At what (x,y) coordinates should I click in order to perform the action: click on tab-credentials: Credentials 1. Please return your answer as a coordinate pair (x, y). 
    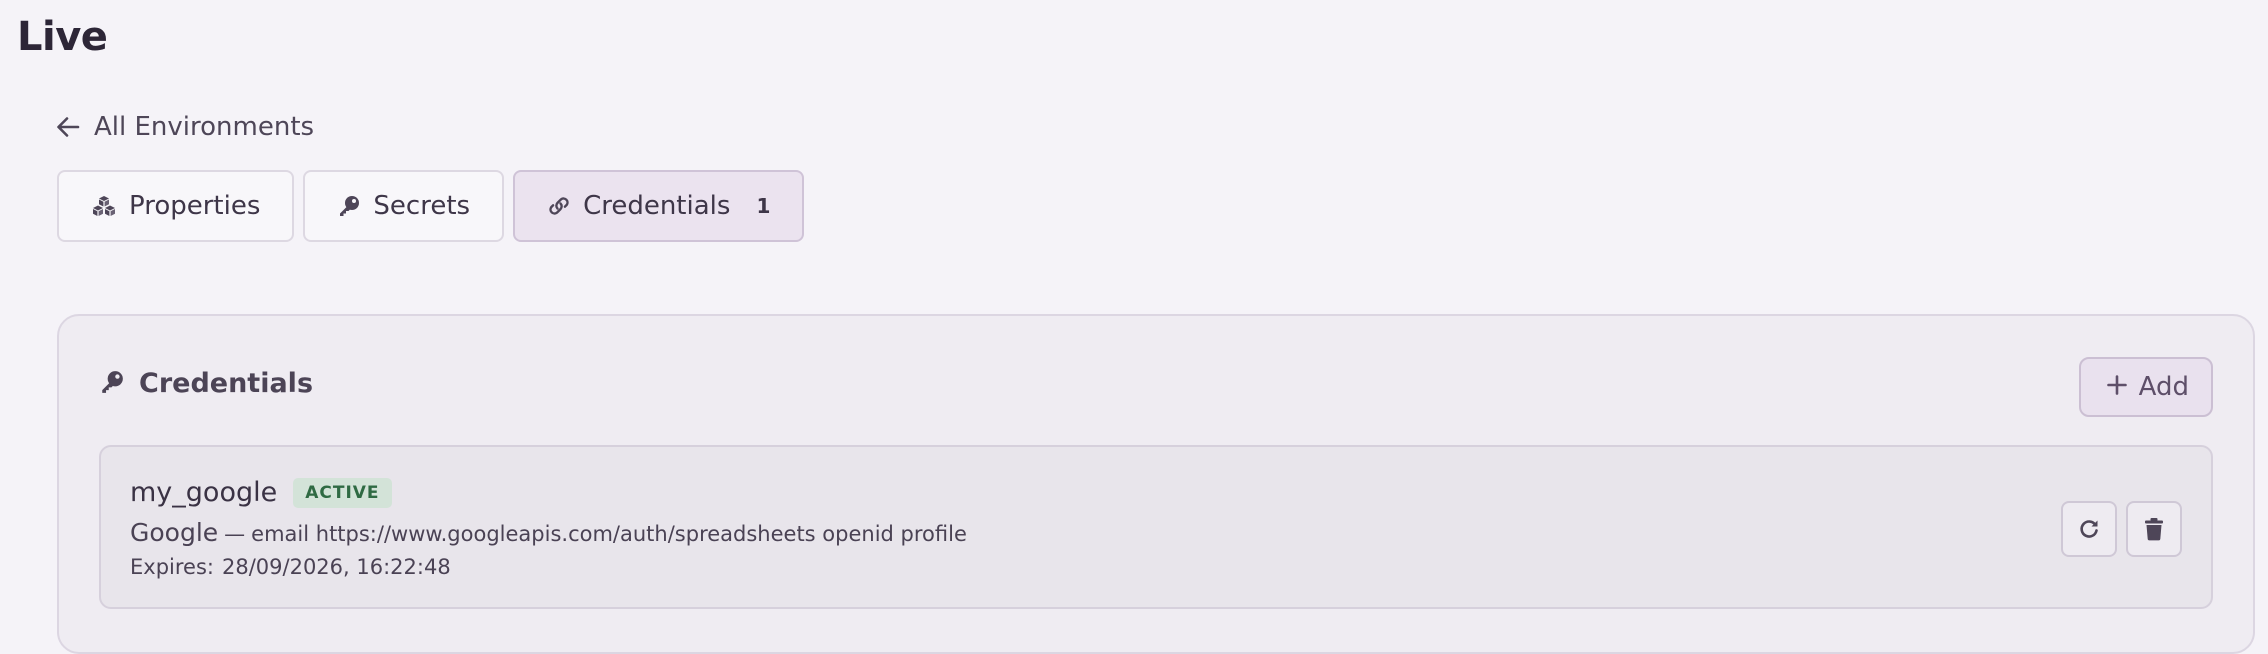
    Looking at the image, I should click on (659, 206).